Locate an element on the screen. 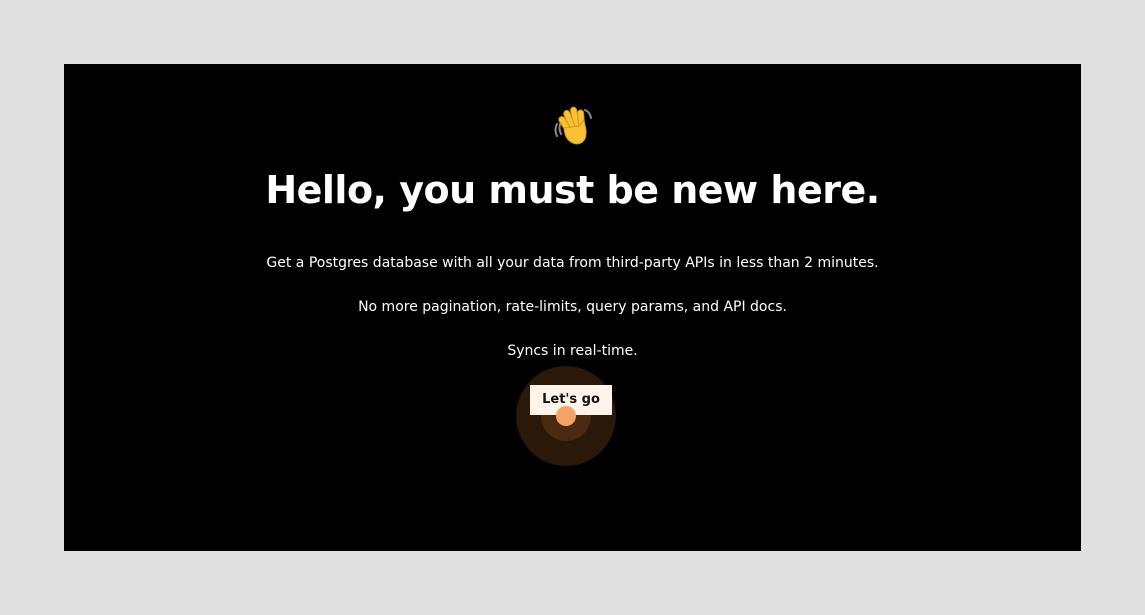 Image resolution: width=1145 pixels, height=615 pixels. waving-hand-icon is located at coordinates (572, 131).